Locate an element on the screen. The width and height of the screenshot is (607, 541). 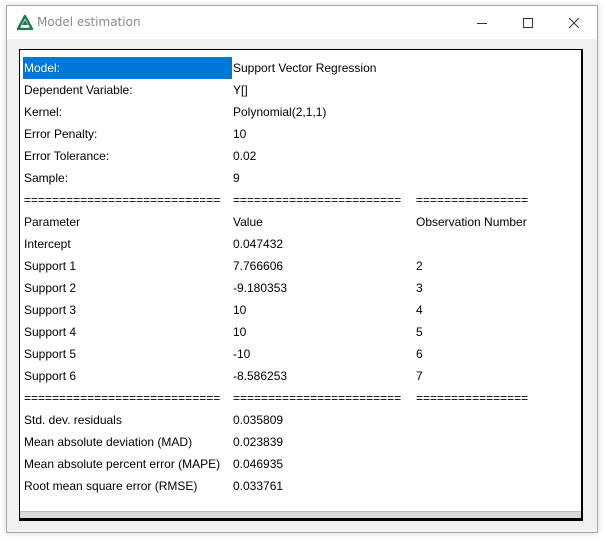
maximize-icon is located at coordinates (528, 22).